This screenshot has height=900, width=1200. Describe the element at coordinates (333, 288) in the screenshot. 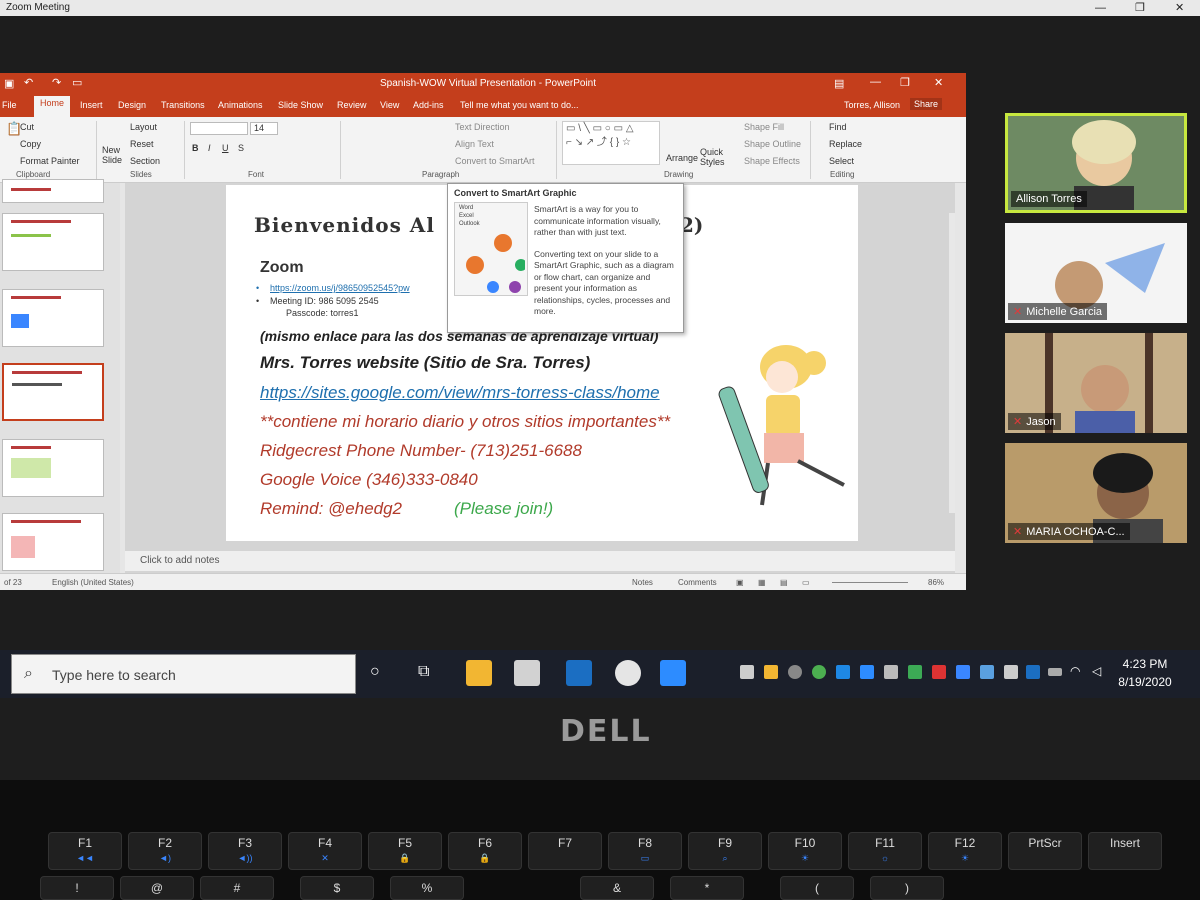

I see `zoom-link: https://zoom.us/j/98650952545?pw` at that location.